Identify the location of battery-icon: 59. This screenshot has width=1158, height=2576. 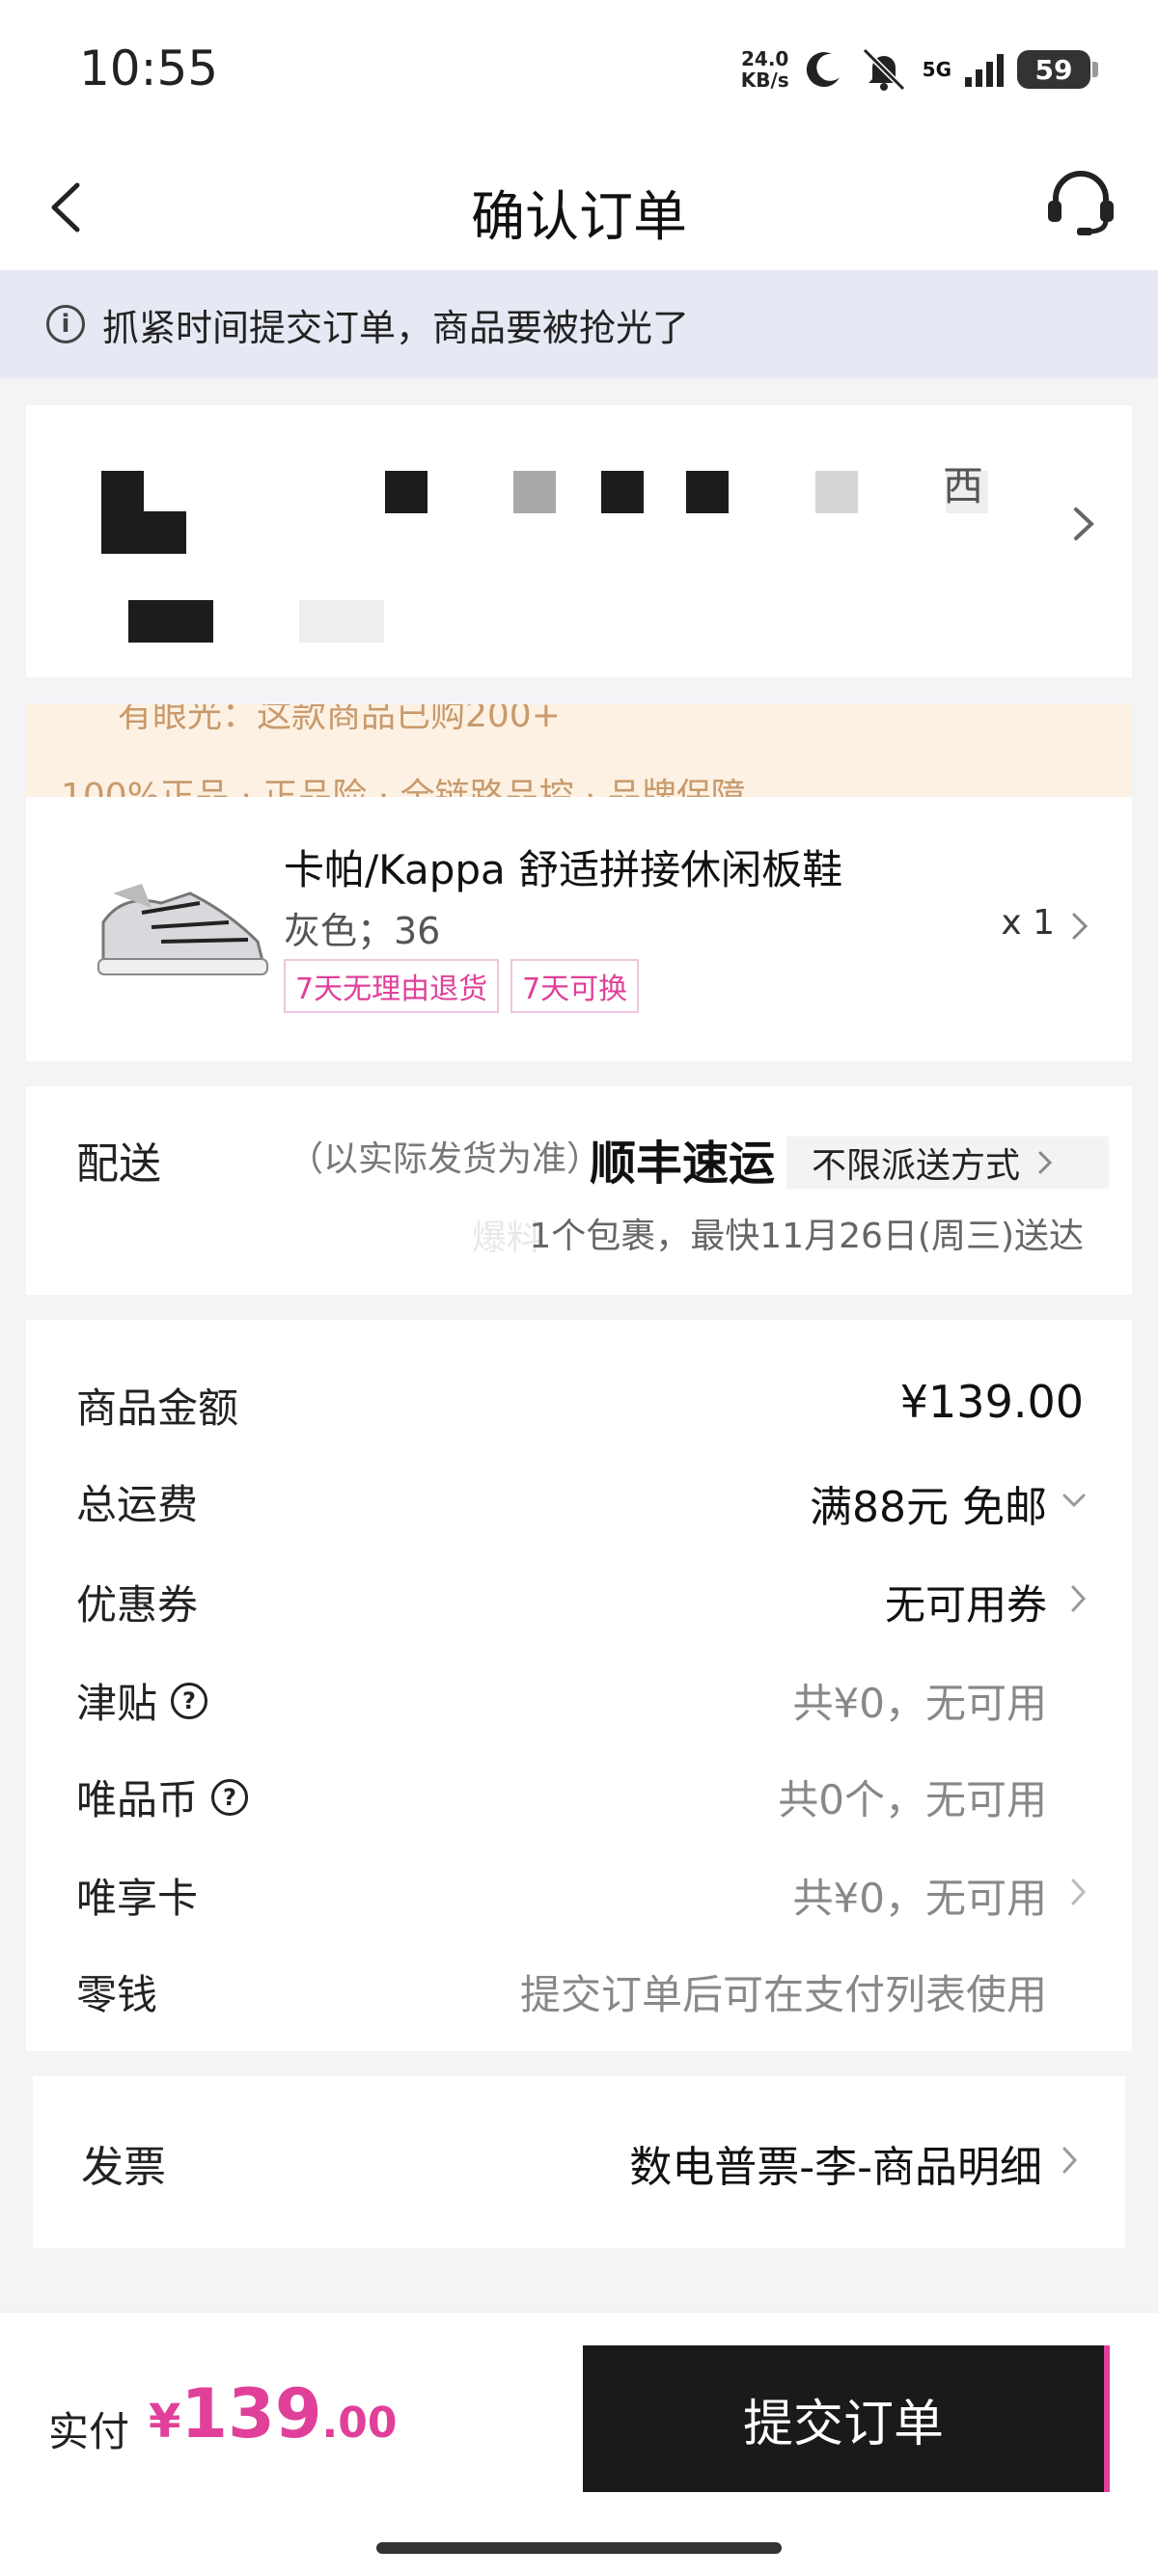
(1057, 69).